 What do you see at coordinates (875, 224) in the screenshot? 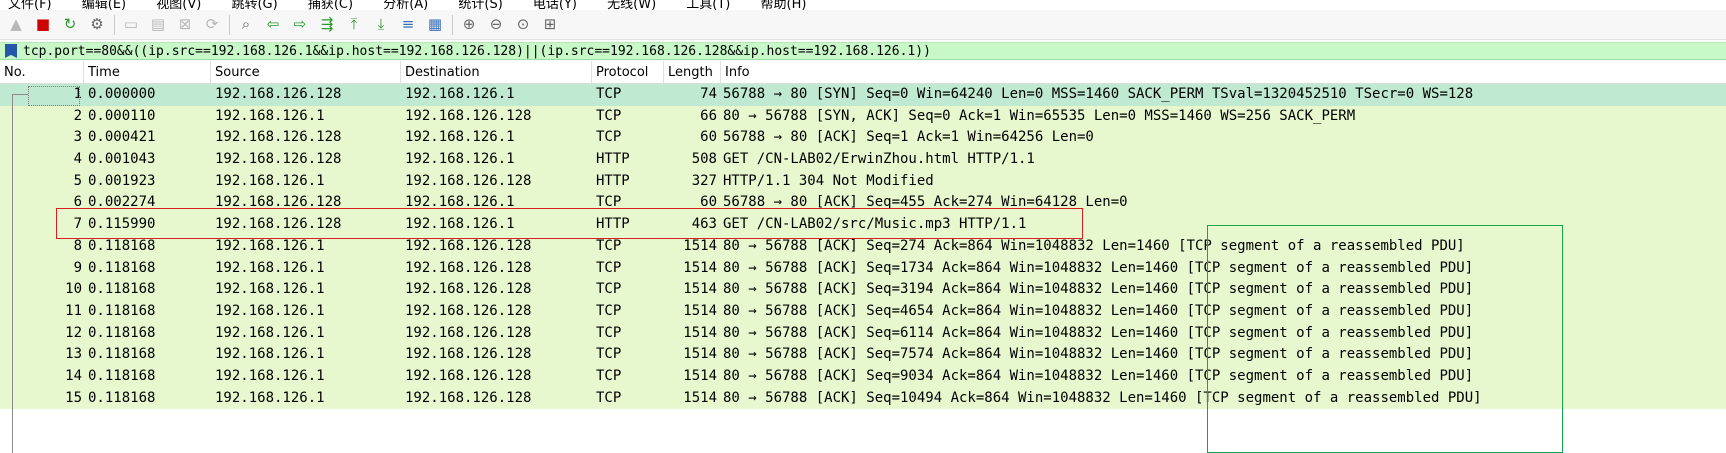
I see `packet-info: GET /CN-LAB02/src/Music.mp3 HTTP/1.1` at bounding box center [875, 224].